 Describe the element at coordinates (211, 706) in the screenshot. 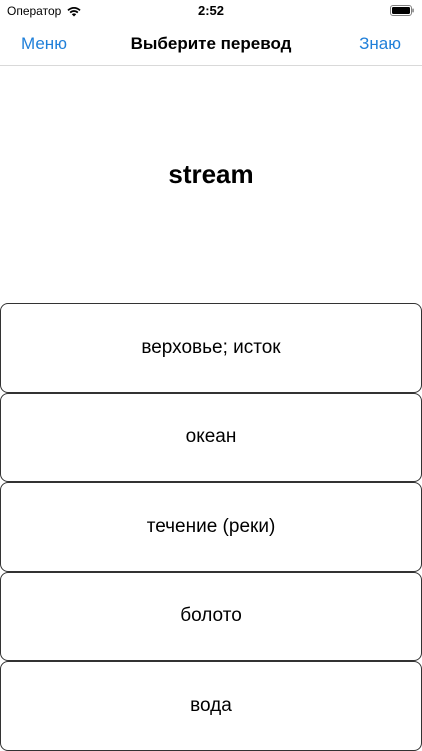

I see `answer-option-5: вода` at that location.